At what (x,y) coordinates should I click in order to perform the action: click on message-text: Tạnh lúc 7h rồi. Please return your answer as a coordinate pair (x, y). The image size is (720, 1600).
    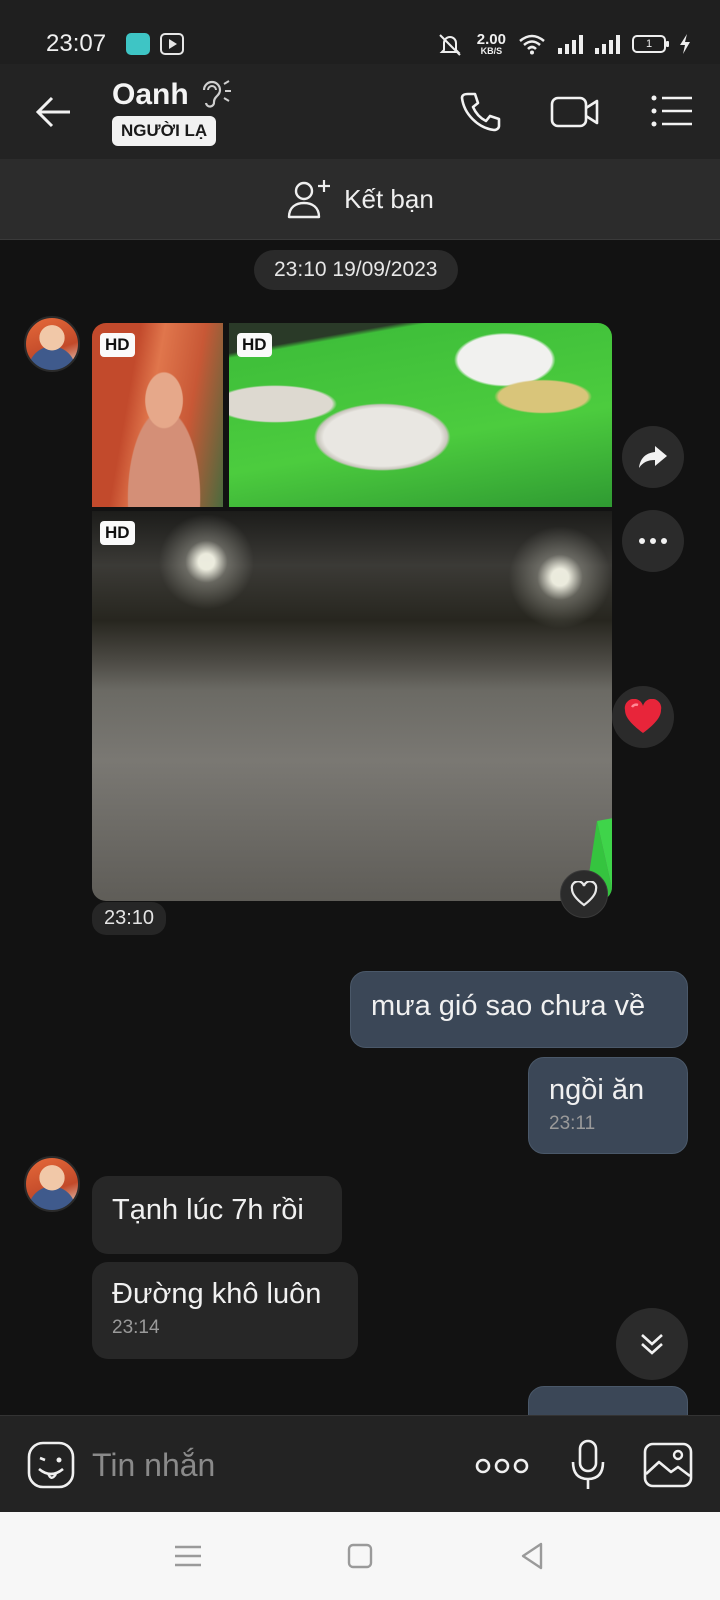
    Looking at the image, I should click on (208, 1210).